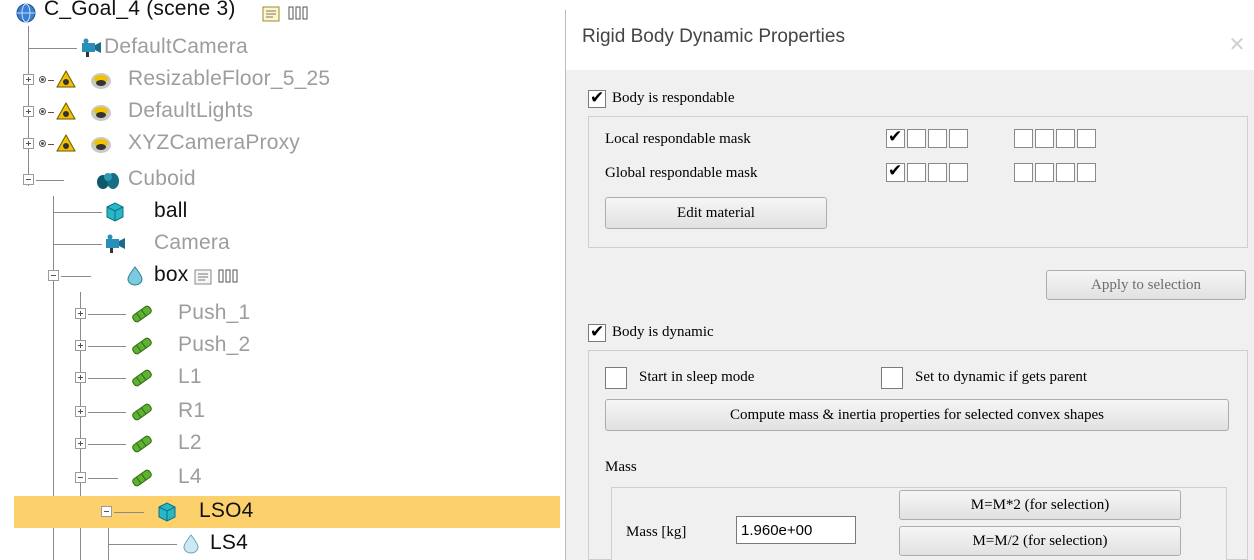 The width and height of the screenshot is (1254, 560). What do you see at coordinates (171, 274) in the screenshot?
I see `tree-label: box` at bounding box center [171, 274].